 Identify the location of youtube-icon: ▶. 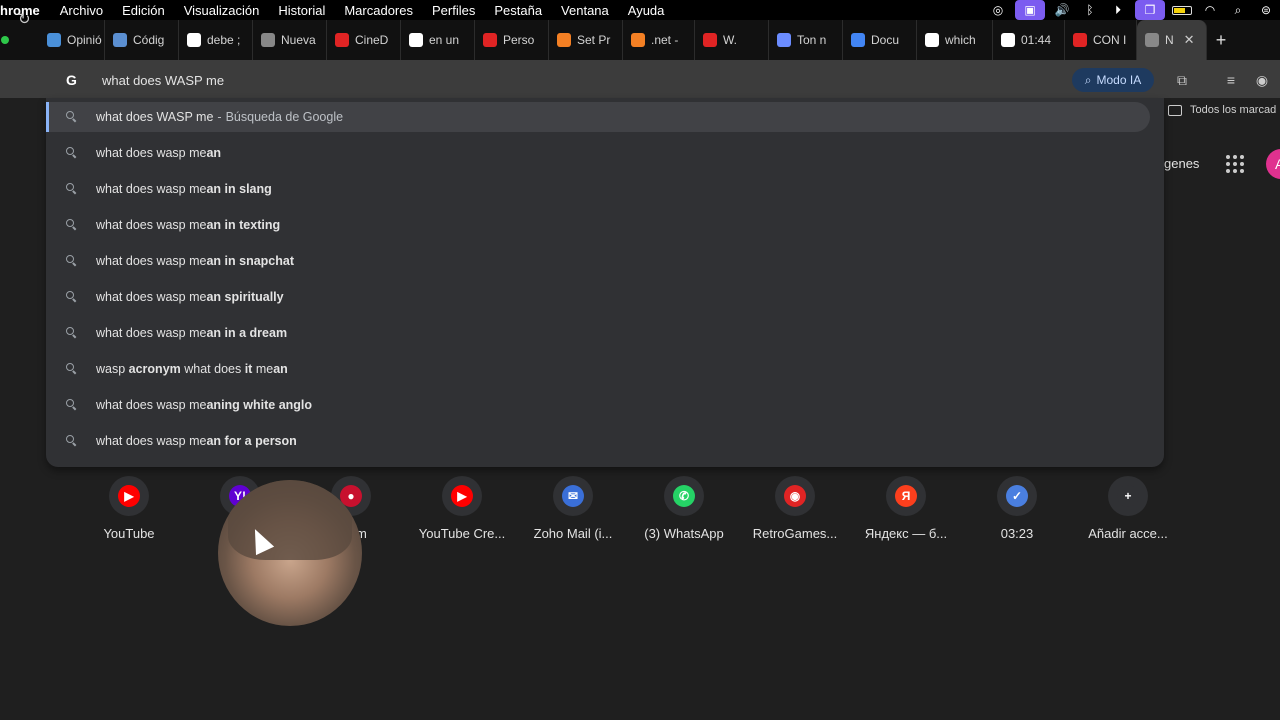
(462, 496).